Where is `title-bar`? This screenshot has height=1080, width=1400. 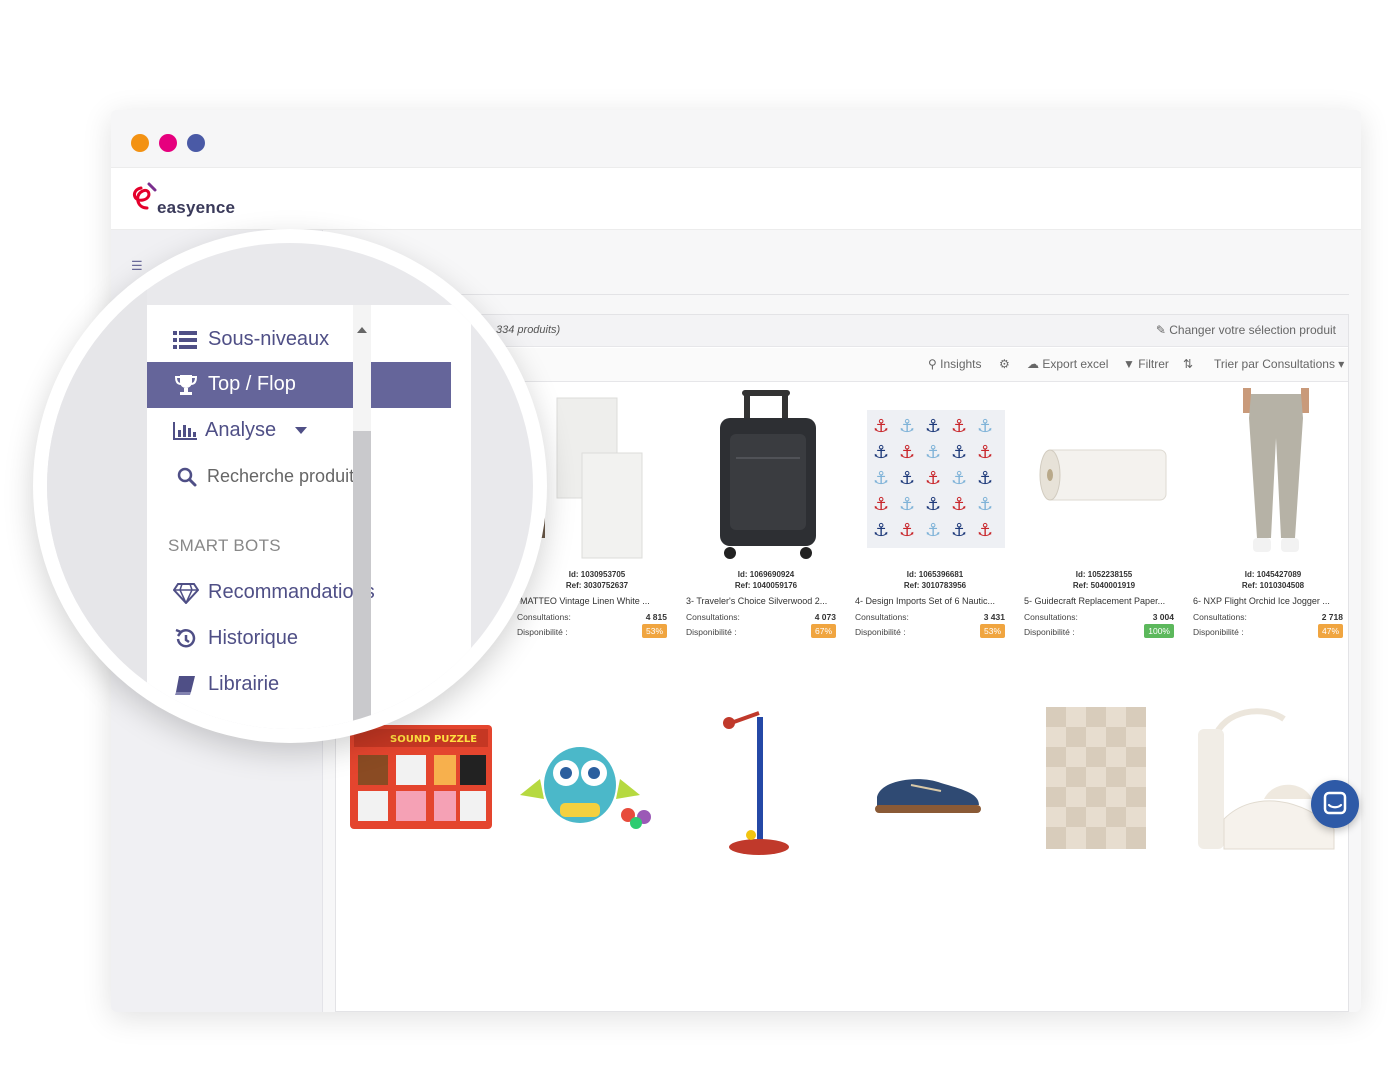 title-bar is located at coordinates (736, 139).